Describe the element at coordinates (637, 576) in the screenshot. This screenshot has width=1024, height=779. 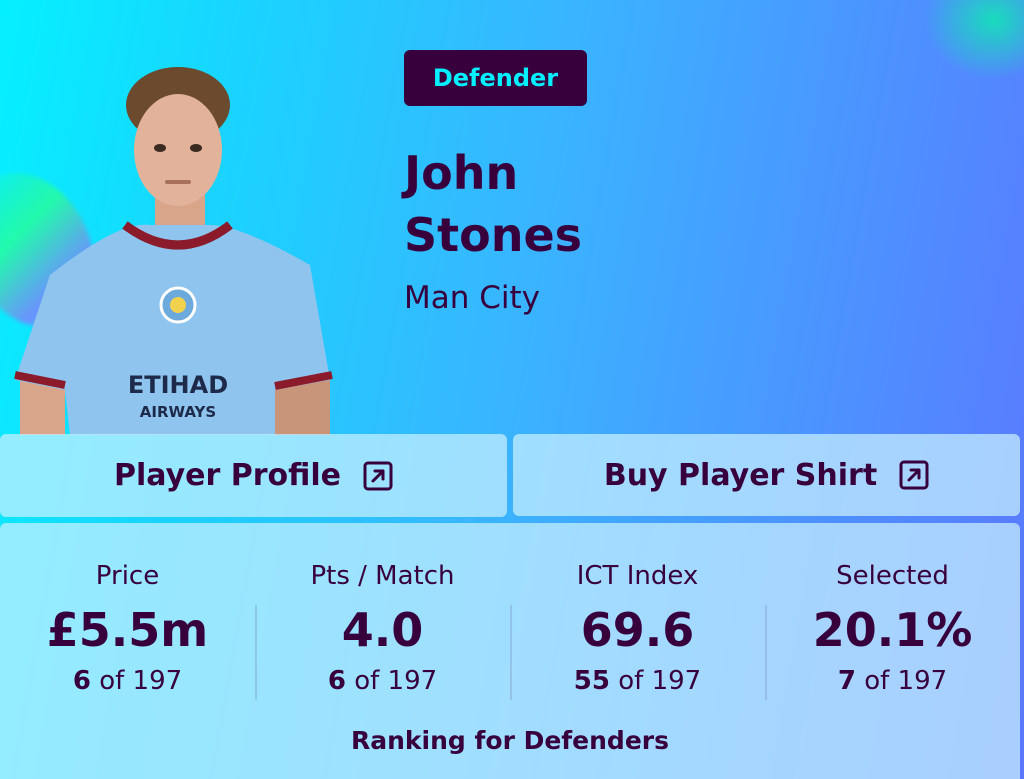
I see `stat-label: ICT Index` at that location.